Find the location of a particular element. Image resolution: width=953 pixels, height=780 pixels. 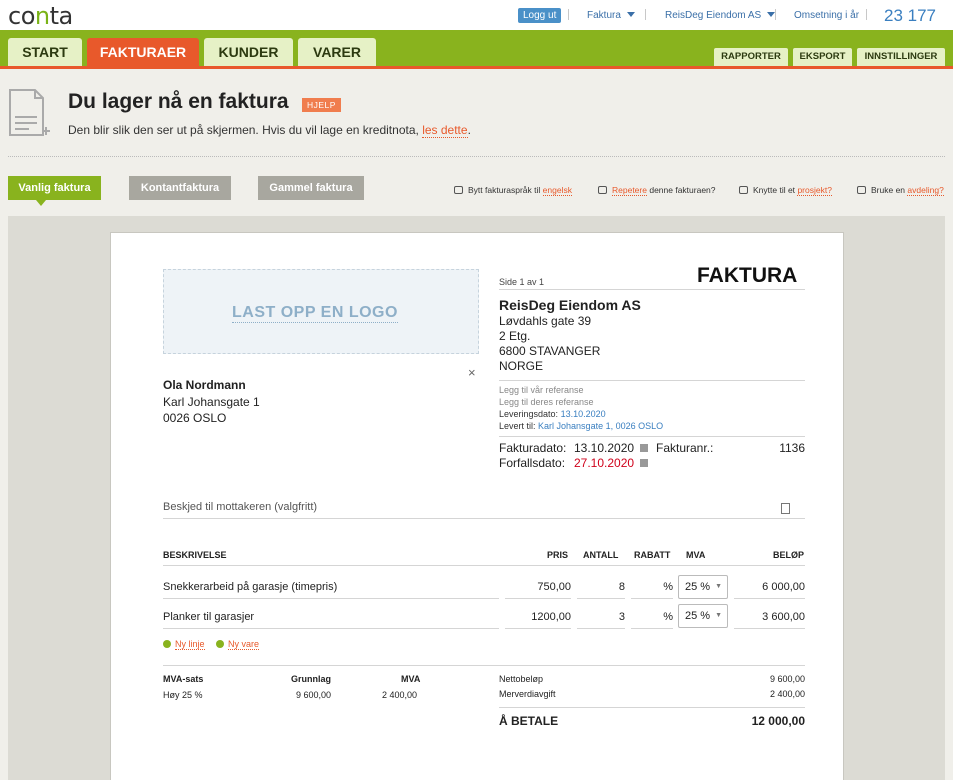

department-option: Bruke en avdeling? is located at coordinates (900, 190).